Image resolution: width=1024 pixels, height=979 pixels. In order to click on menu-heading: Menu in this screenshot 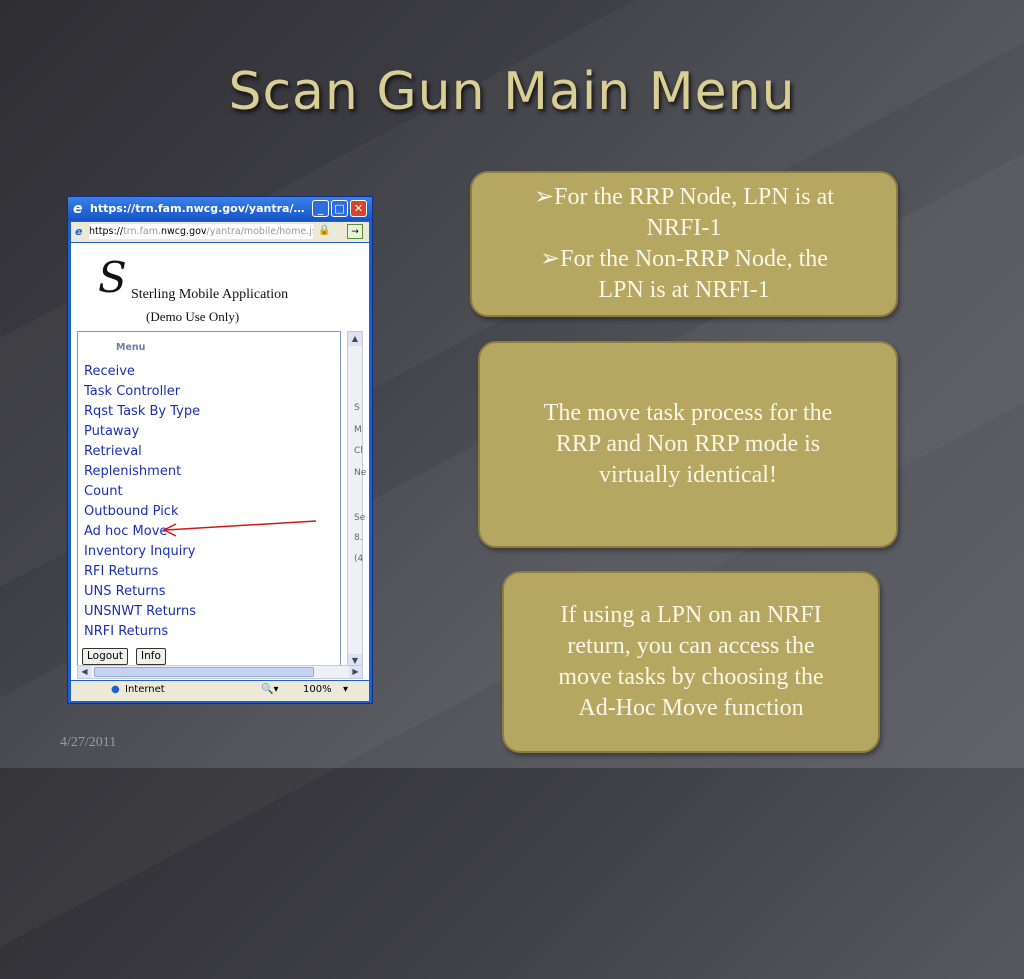, I will do `click(131, 347)`.